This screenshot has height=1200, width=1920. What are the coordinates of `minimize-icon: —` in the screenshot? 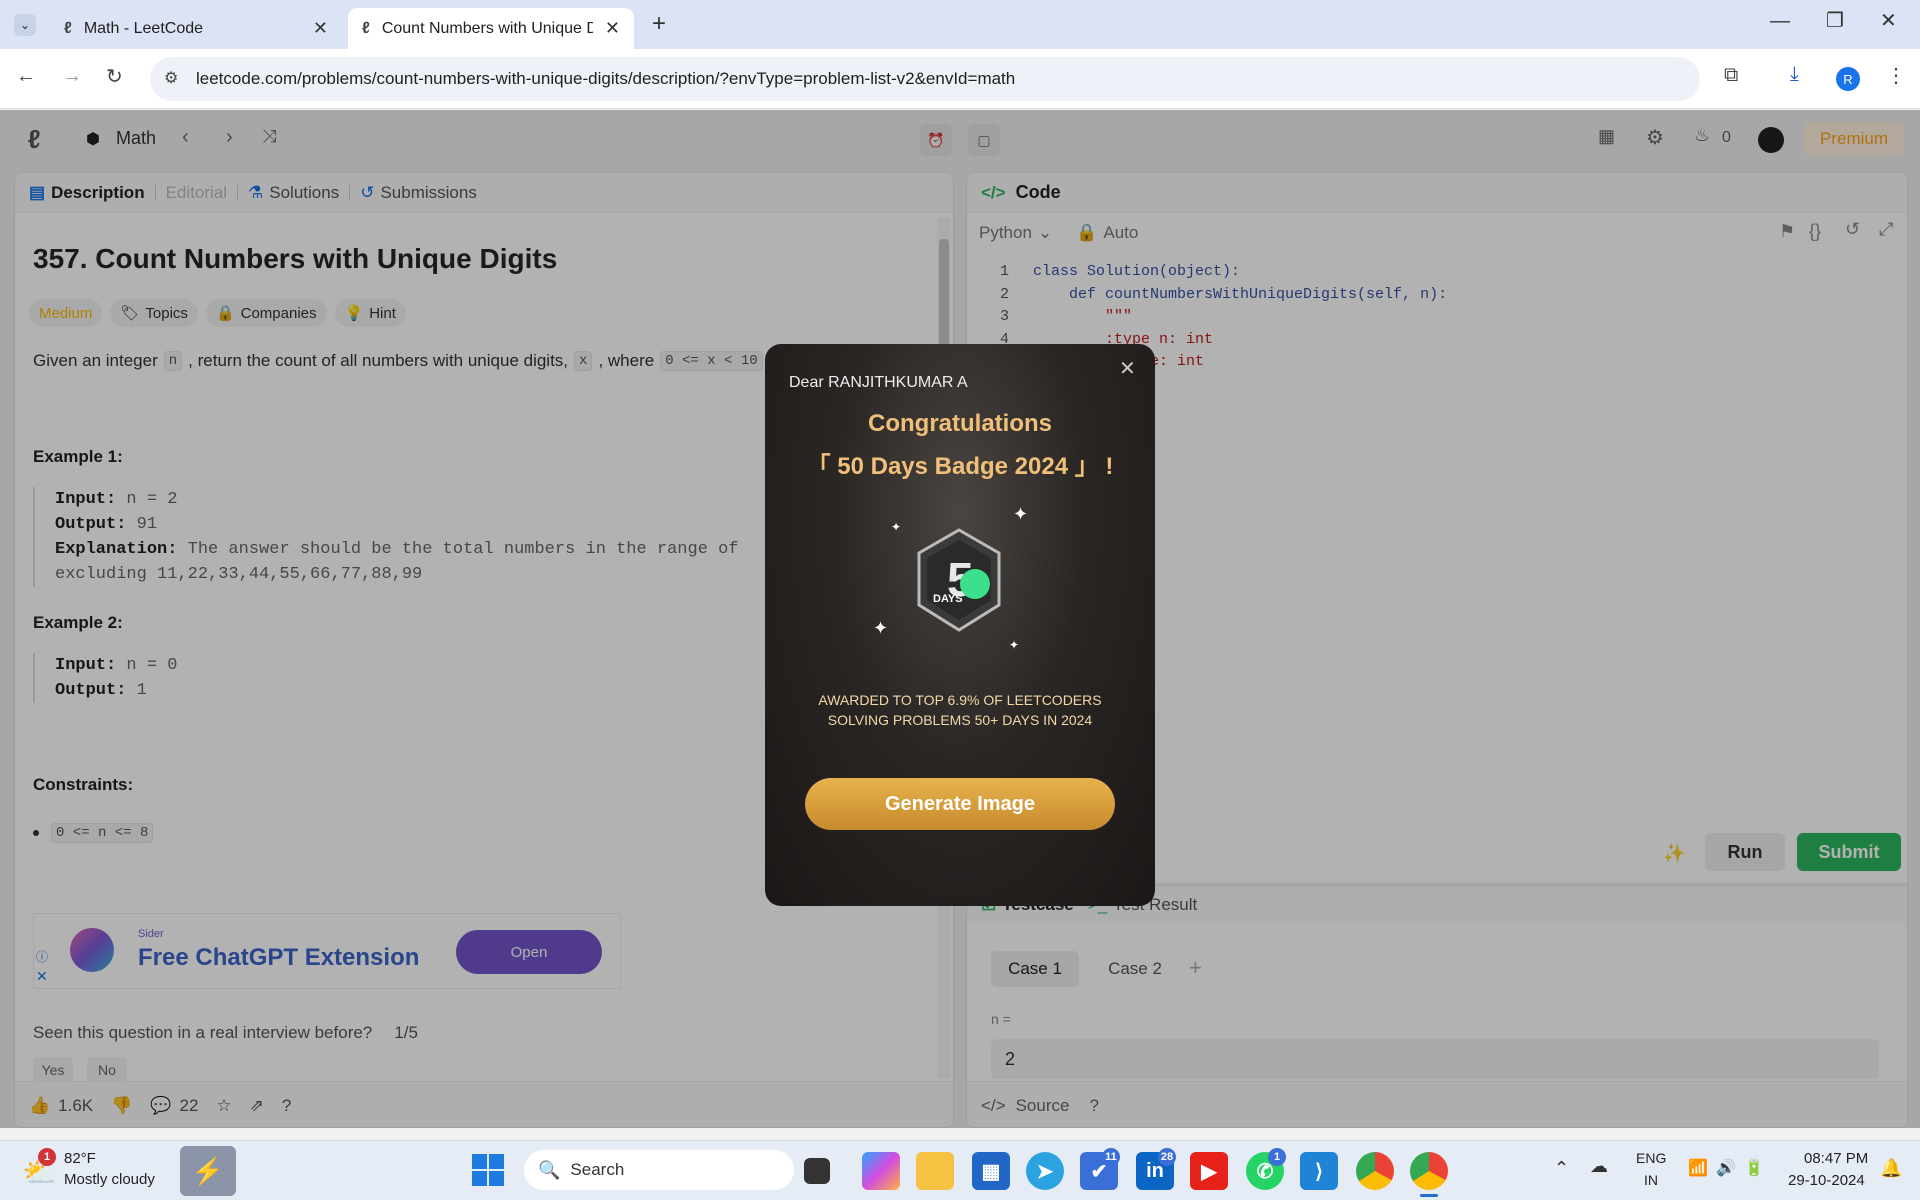 It's located at (1780, 21).